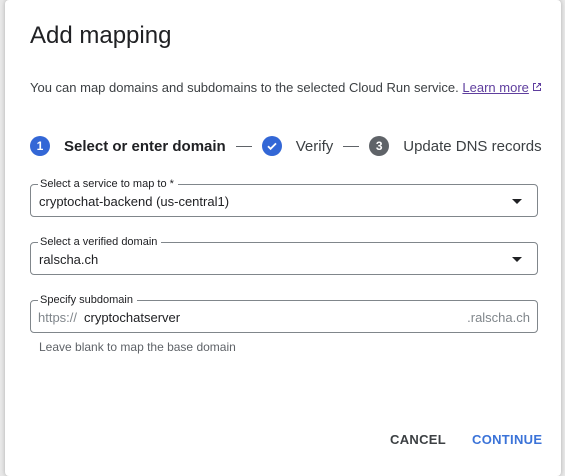 The width and height of the screenshot is (565, 476). Describe the element at coordinates (58, 317) in the screenshot. I see `subdomain-prefix: https://` at that location.